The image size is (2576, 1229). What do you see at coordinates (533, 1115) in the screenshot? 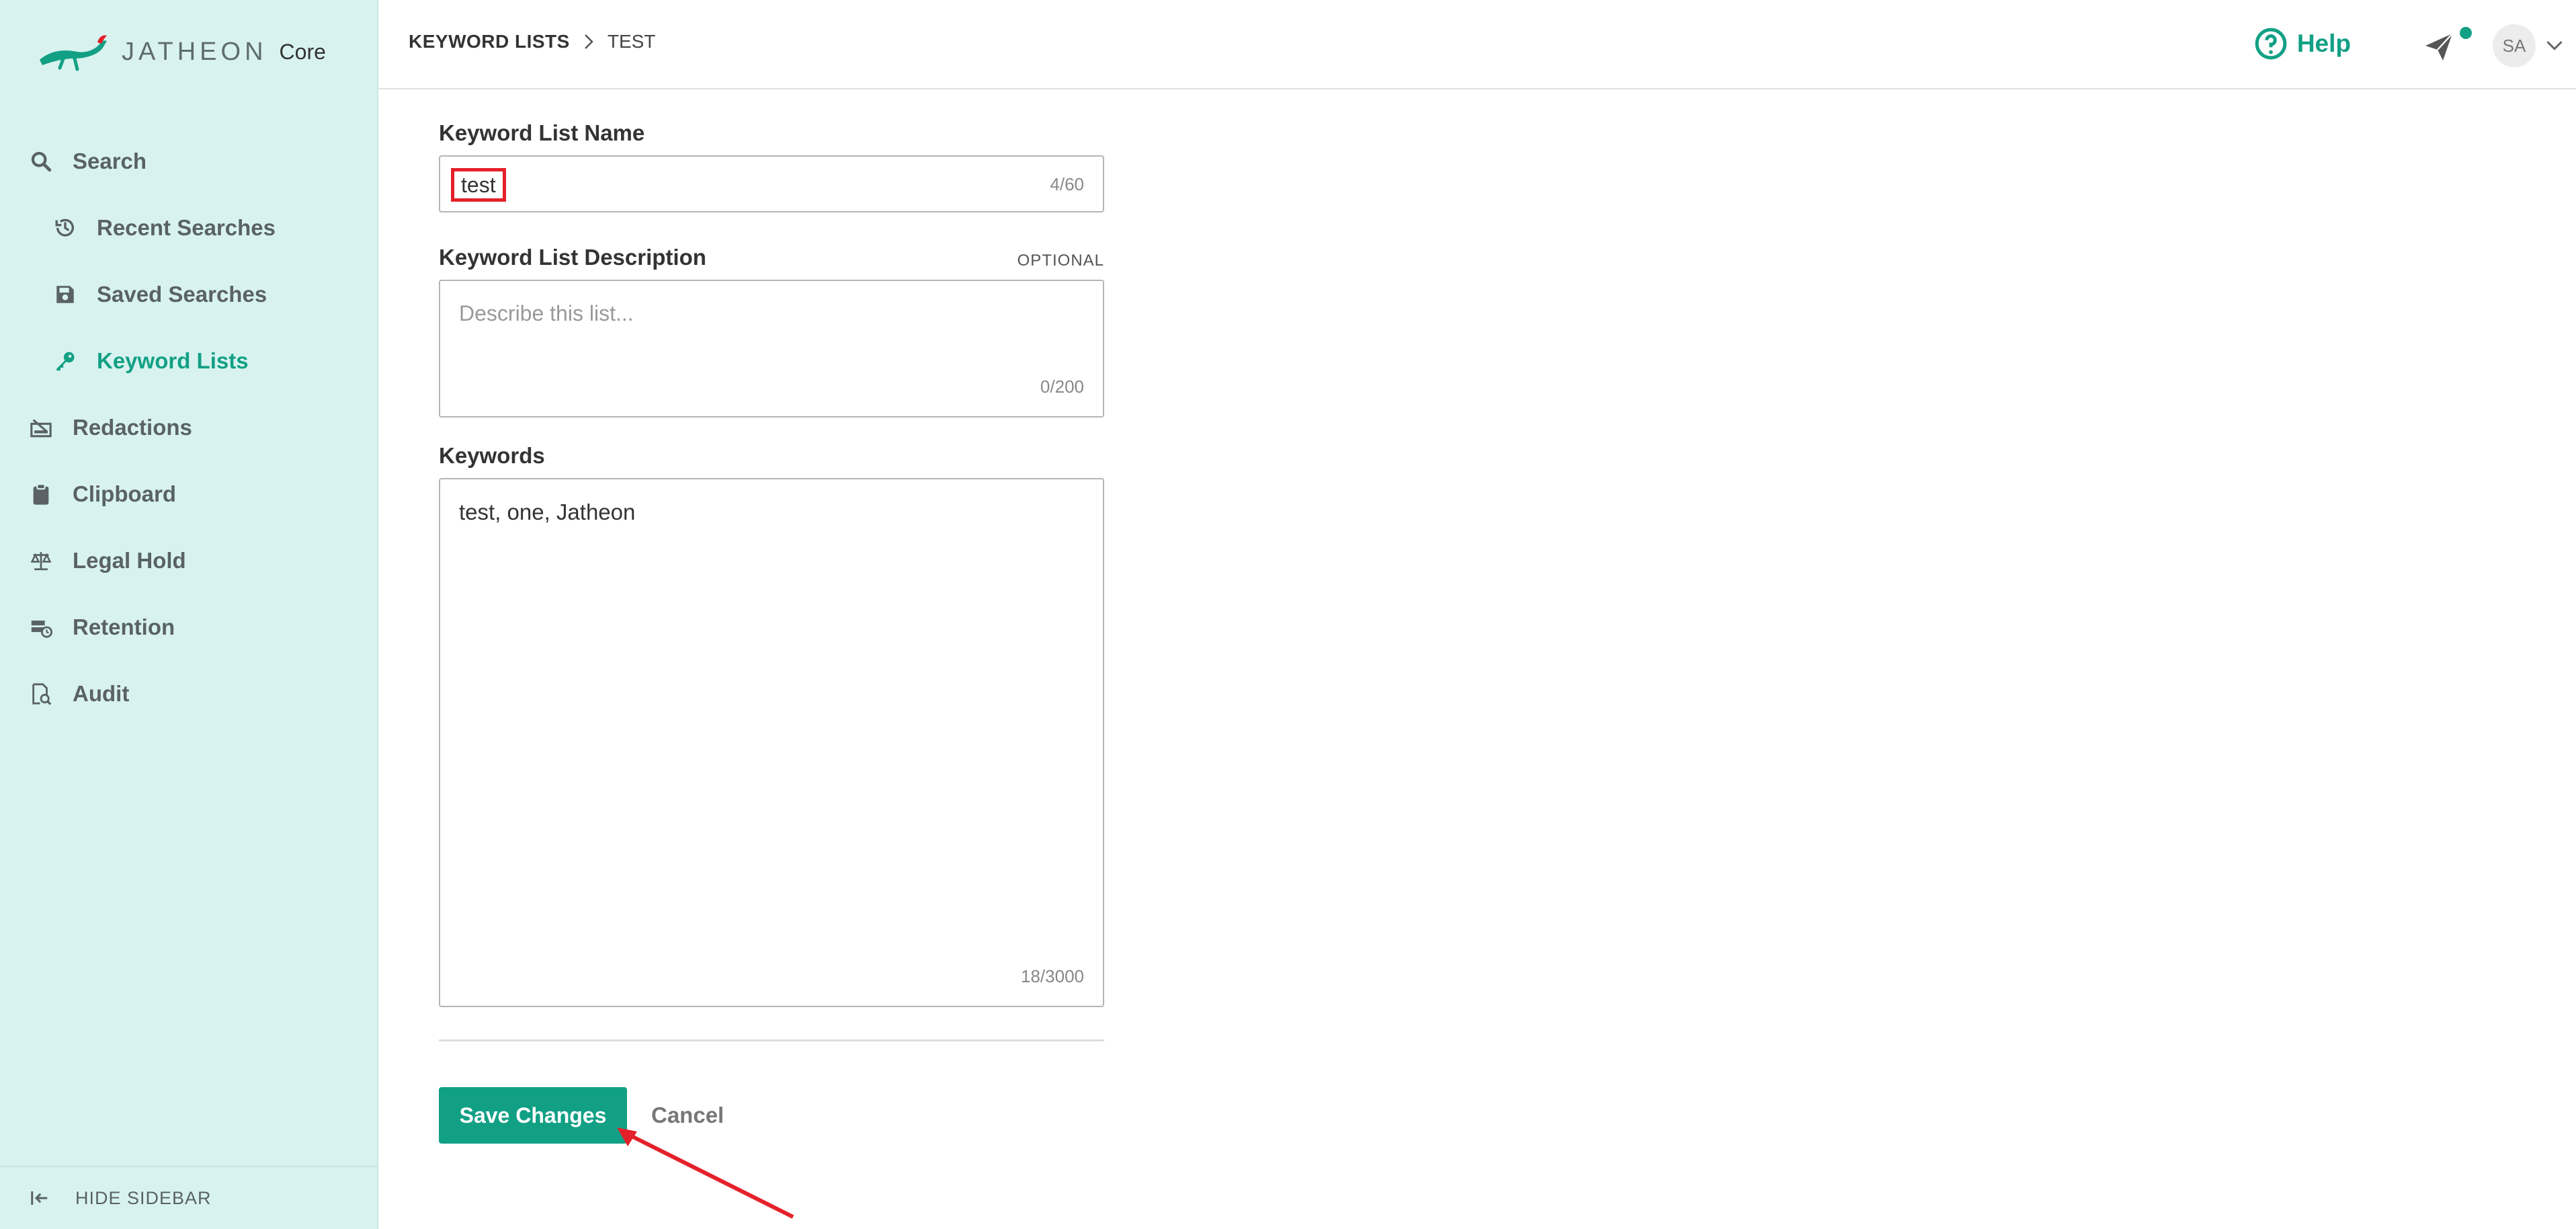
I see `save-changes-button: Save Changes` at bounding box center [533, 1115].